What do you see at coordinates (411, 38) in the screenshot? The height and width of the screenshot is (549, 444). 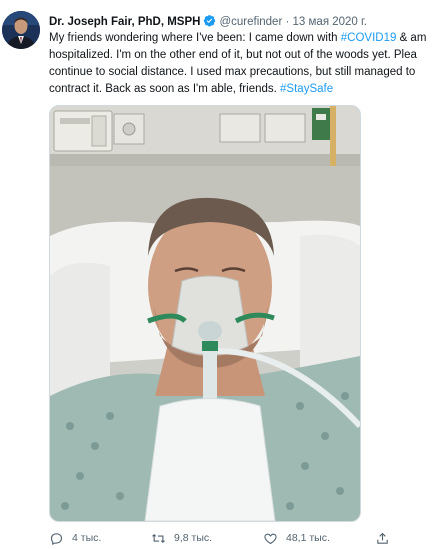 I see `text-segment: & am` at bounding box center [411, 38].